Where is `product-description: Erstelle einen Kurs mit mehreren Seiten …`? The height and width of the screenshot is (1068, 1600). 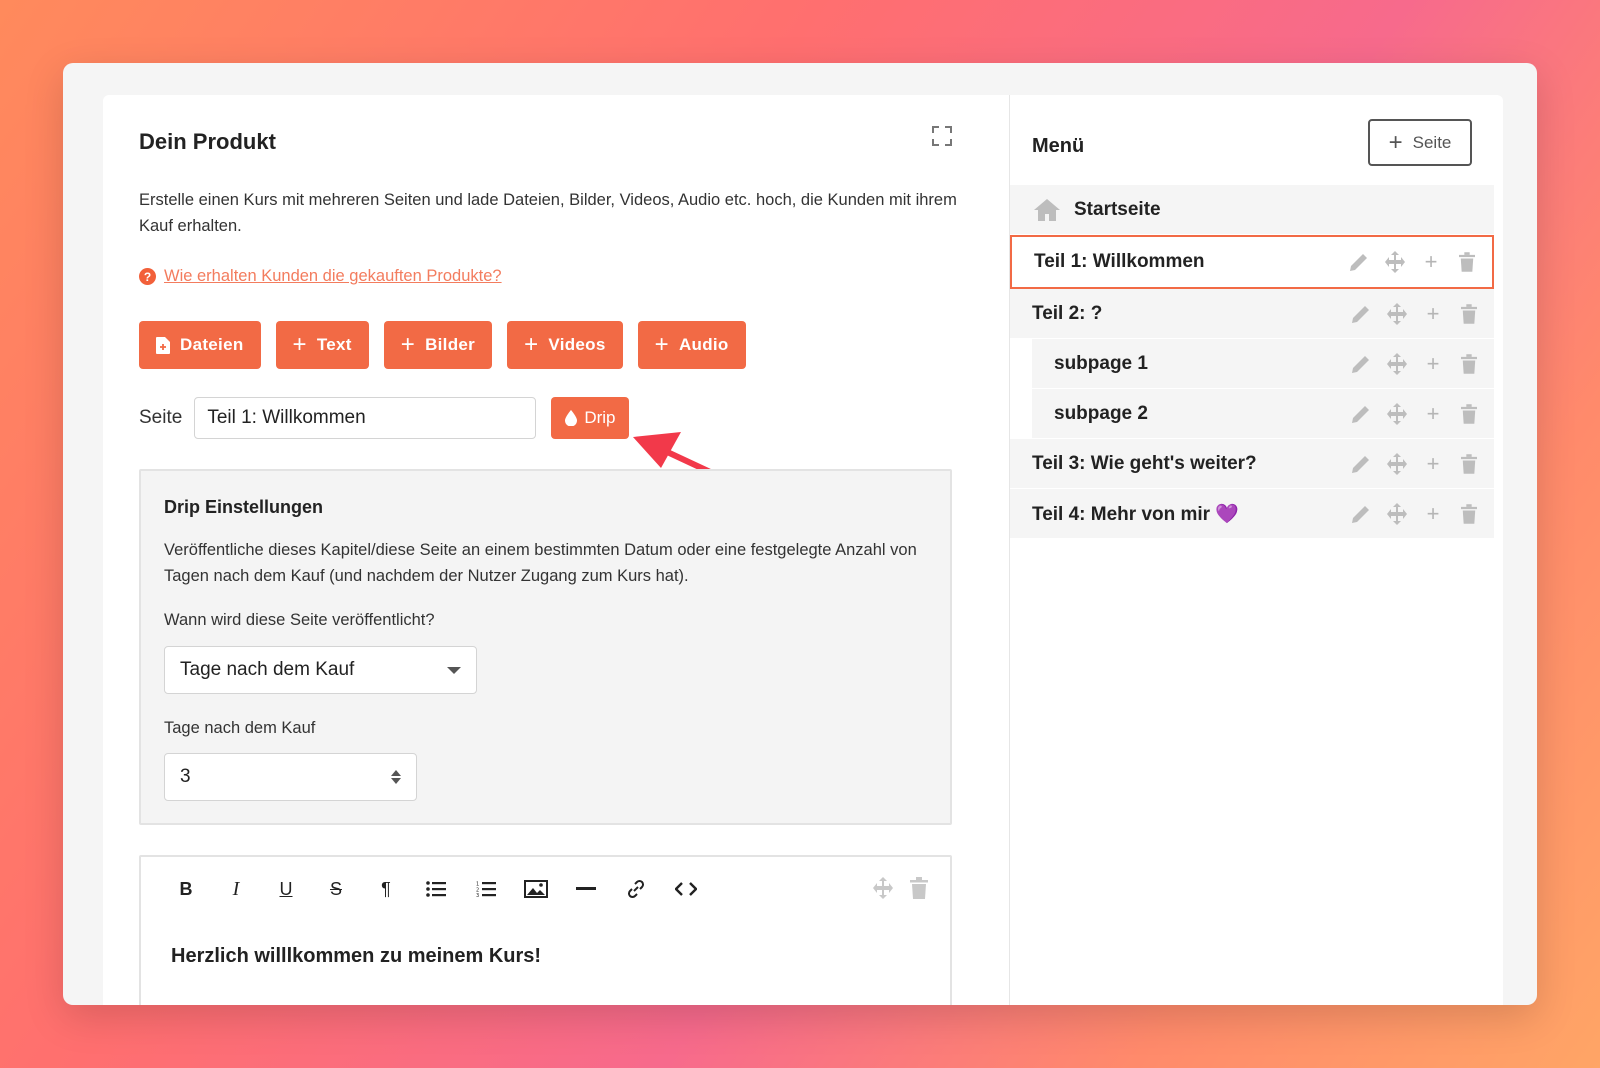 product-description: Erstelle einen Kurs mit mehreren Seiten … is located at coordinates (548, 213).